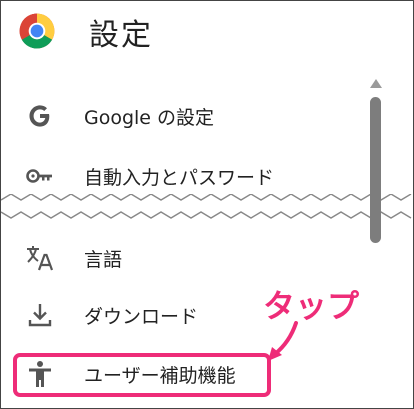 The width and height of the screenshot is (414, 409). Describe the element at coordinates (142, 375) in the screenshot. I see `tap-highlight-box` at that location.